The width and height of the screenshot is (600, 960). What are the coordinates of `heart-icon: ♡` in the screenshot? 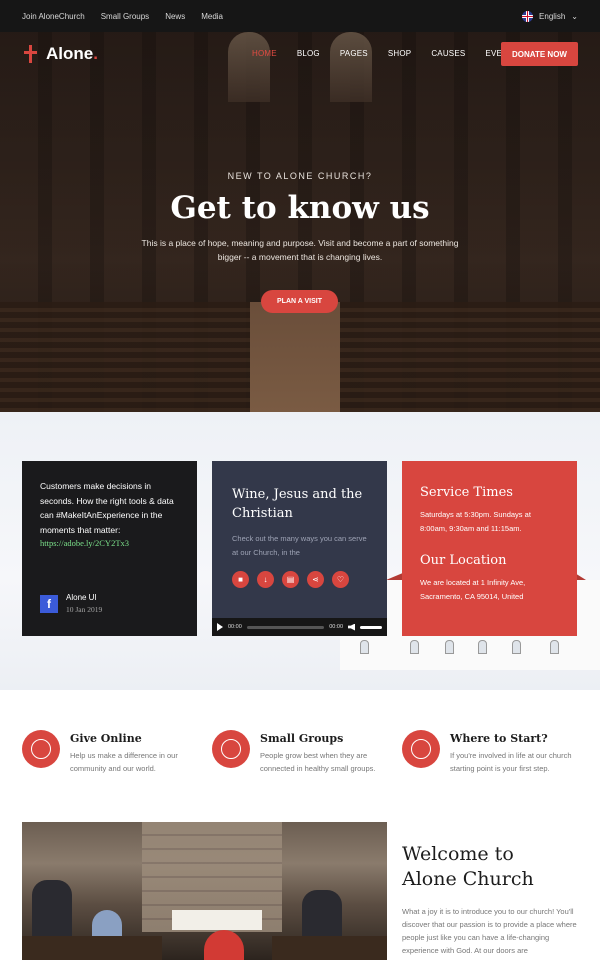 It's located at (340, 579).